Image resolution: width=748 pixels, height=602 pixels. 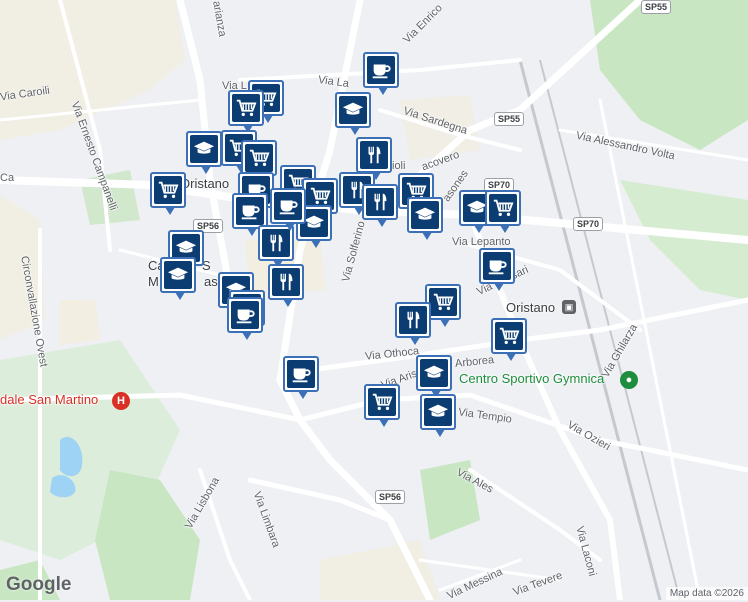 I want to click on map-attribution: Map data ©2026, so click(x=706, y=593).